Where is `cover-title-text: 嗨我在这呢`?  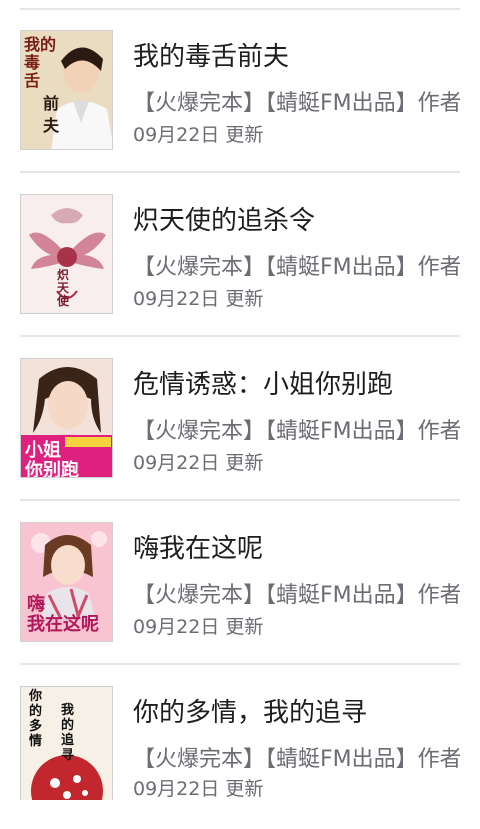 cover-title-text: 嗨我在这呢 is located at coordinates (63, 614).